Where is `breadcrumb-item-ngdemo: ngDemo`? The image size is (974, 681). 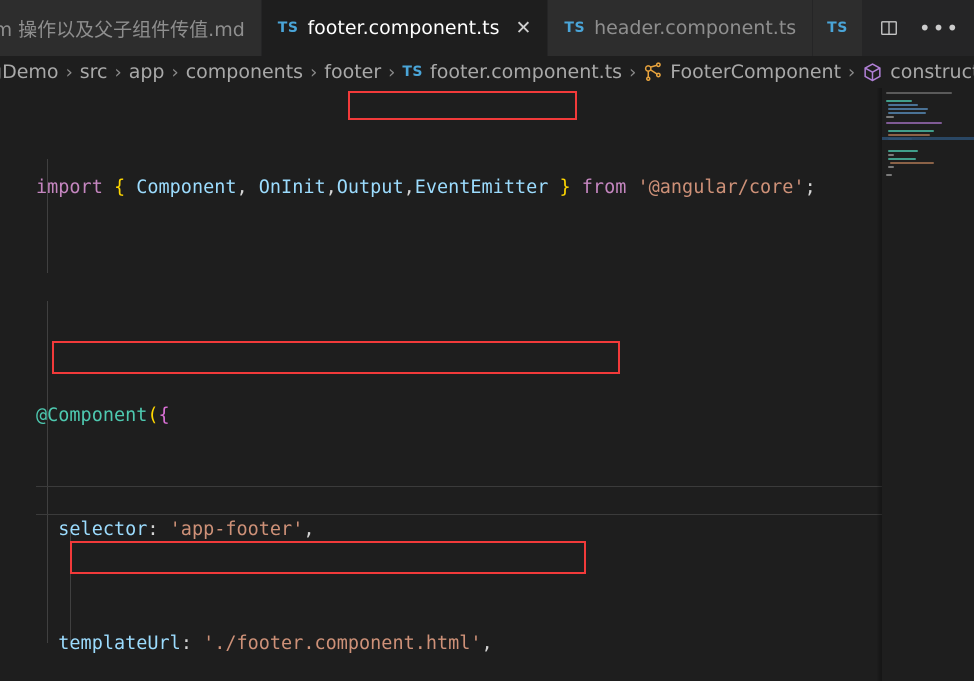 breadcrumb-item-ngdemo: ngDemo is located at coordinates (29, 72).